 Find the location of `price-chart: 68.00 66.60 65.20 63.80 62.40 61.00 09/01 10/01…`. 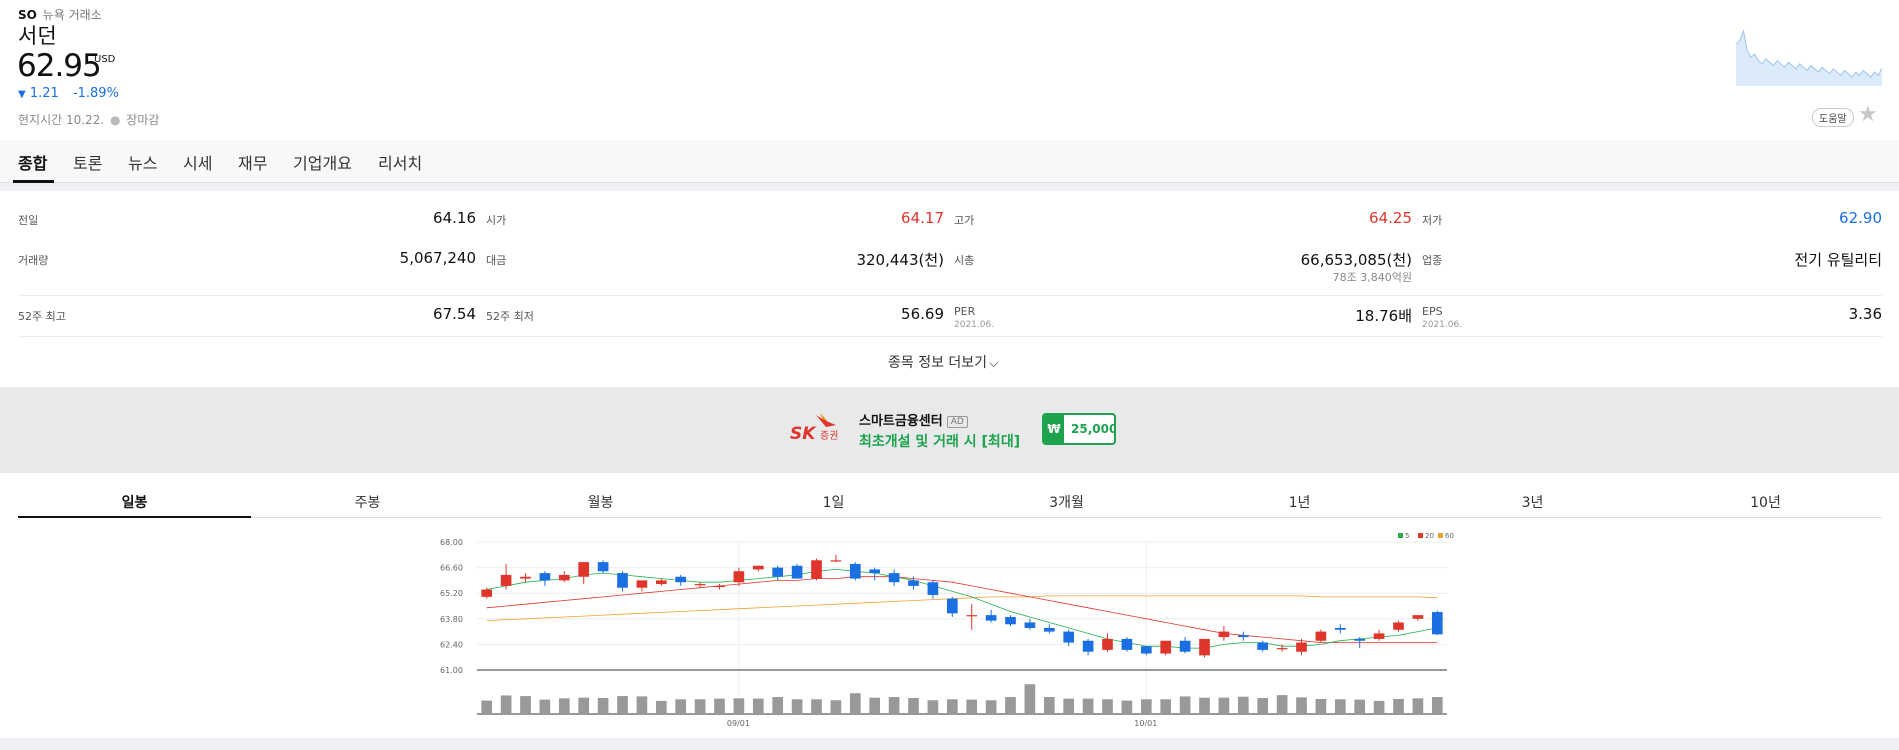

price-chart: 68.00 66.60 65.20 63.80 62.40 61.00 09/01 10/01… is located at coordinates (950, 629).